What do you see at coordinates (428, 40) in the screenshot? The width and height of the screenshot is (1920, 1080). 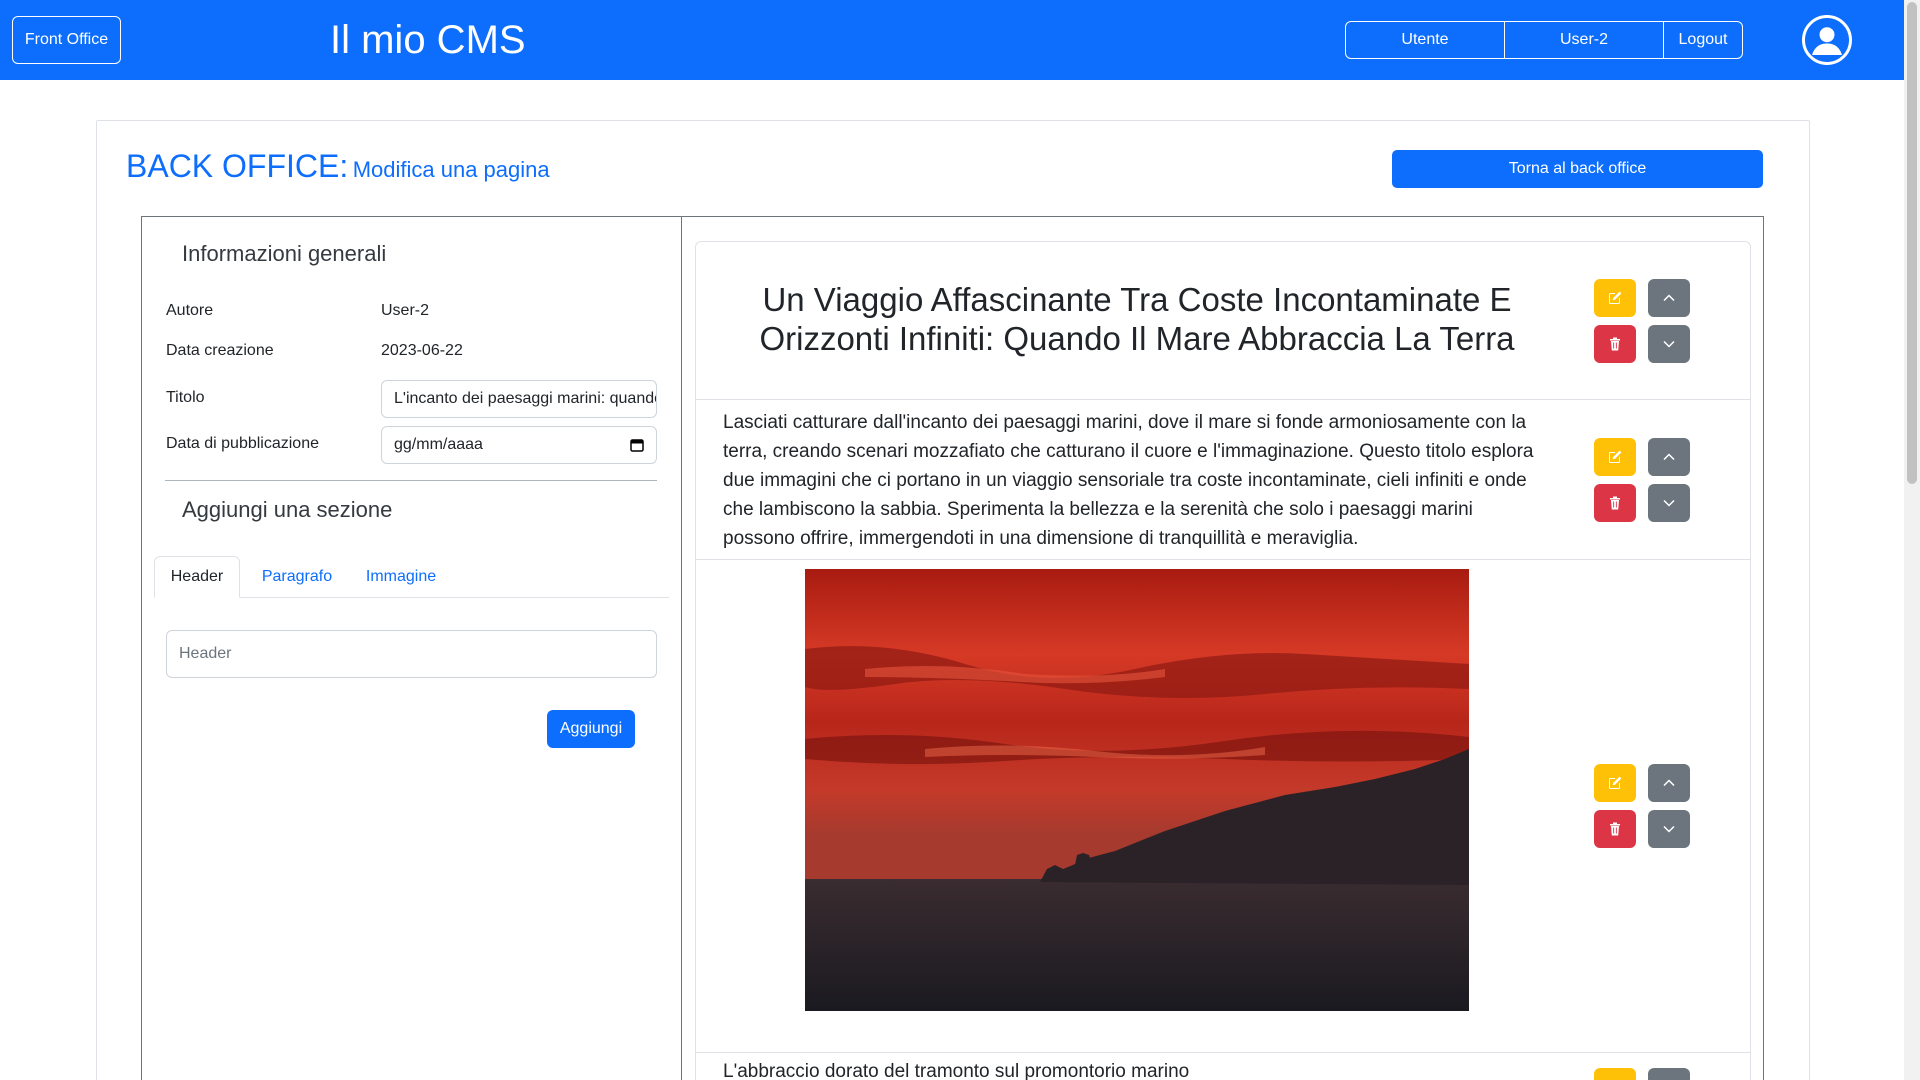 I see `brand-title: Il mio CMS` at bounding box center [428, 40].